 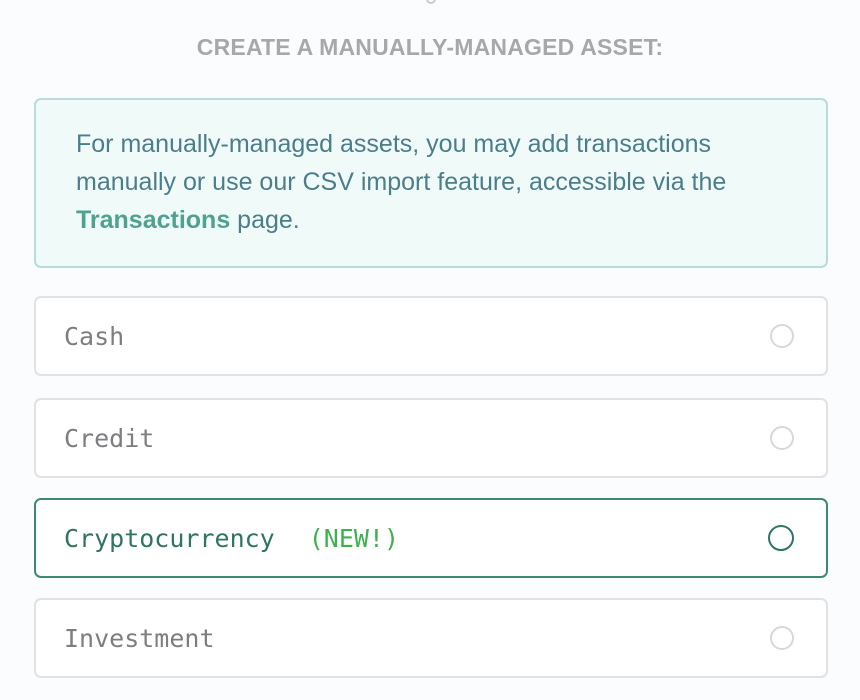 What do you see at coordinates (265, 220) in the screenshot?
I see `info-text-after: page.` at bounding box center [265, 220].